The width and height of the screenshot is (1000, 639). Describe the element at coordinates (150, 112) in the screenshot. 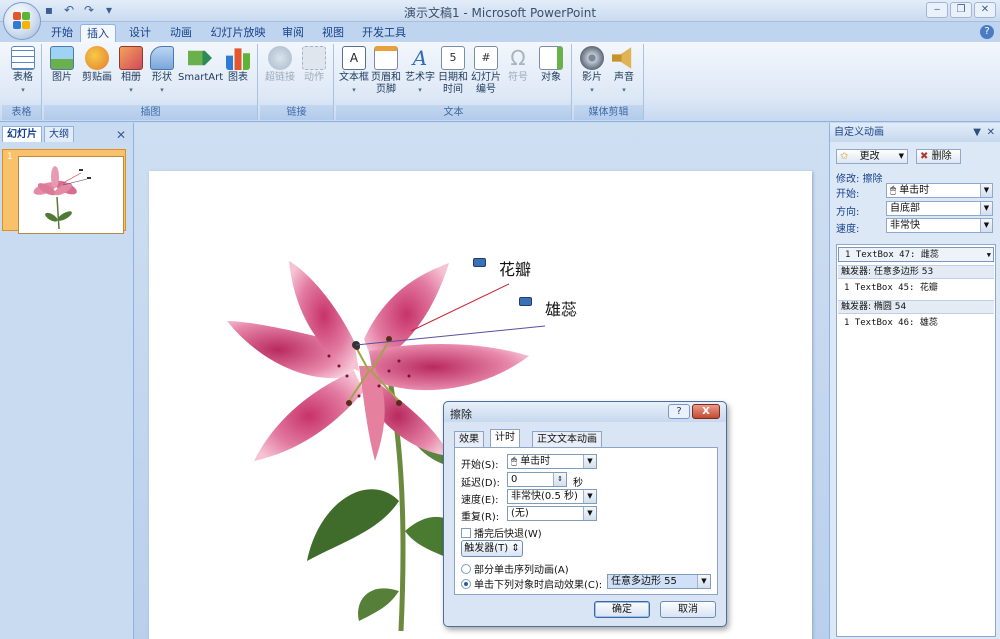

I see `group-label-illustrations: 插图` at that location.